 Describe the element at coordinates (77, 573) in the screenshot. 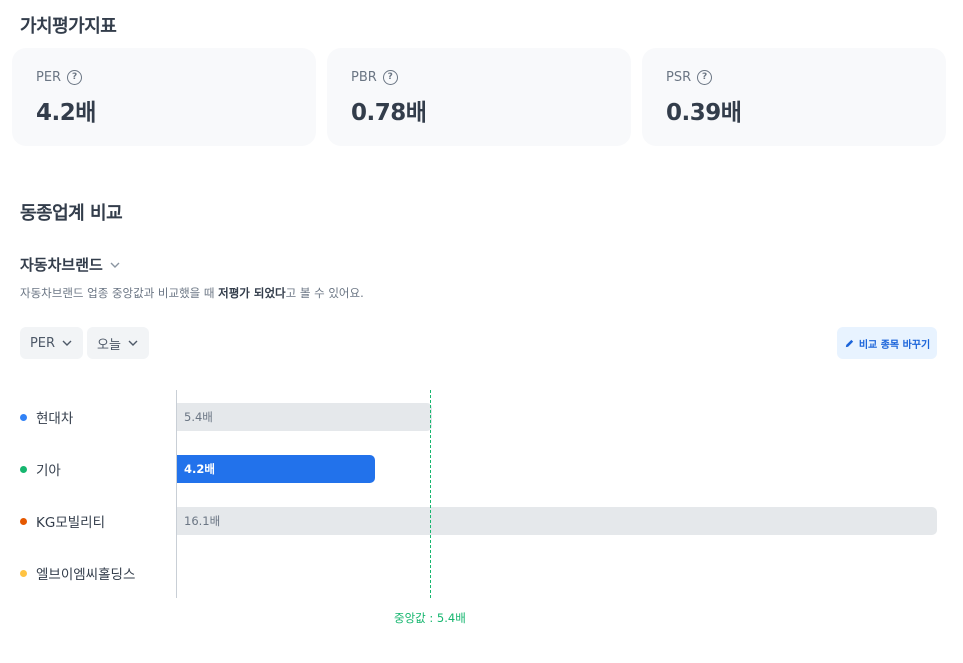

I see `peer-row-label: 엘브이엠씨홀딩스` at that location.